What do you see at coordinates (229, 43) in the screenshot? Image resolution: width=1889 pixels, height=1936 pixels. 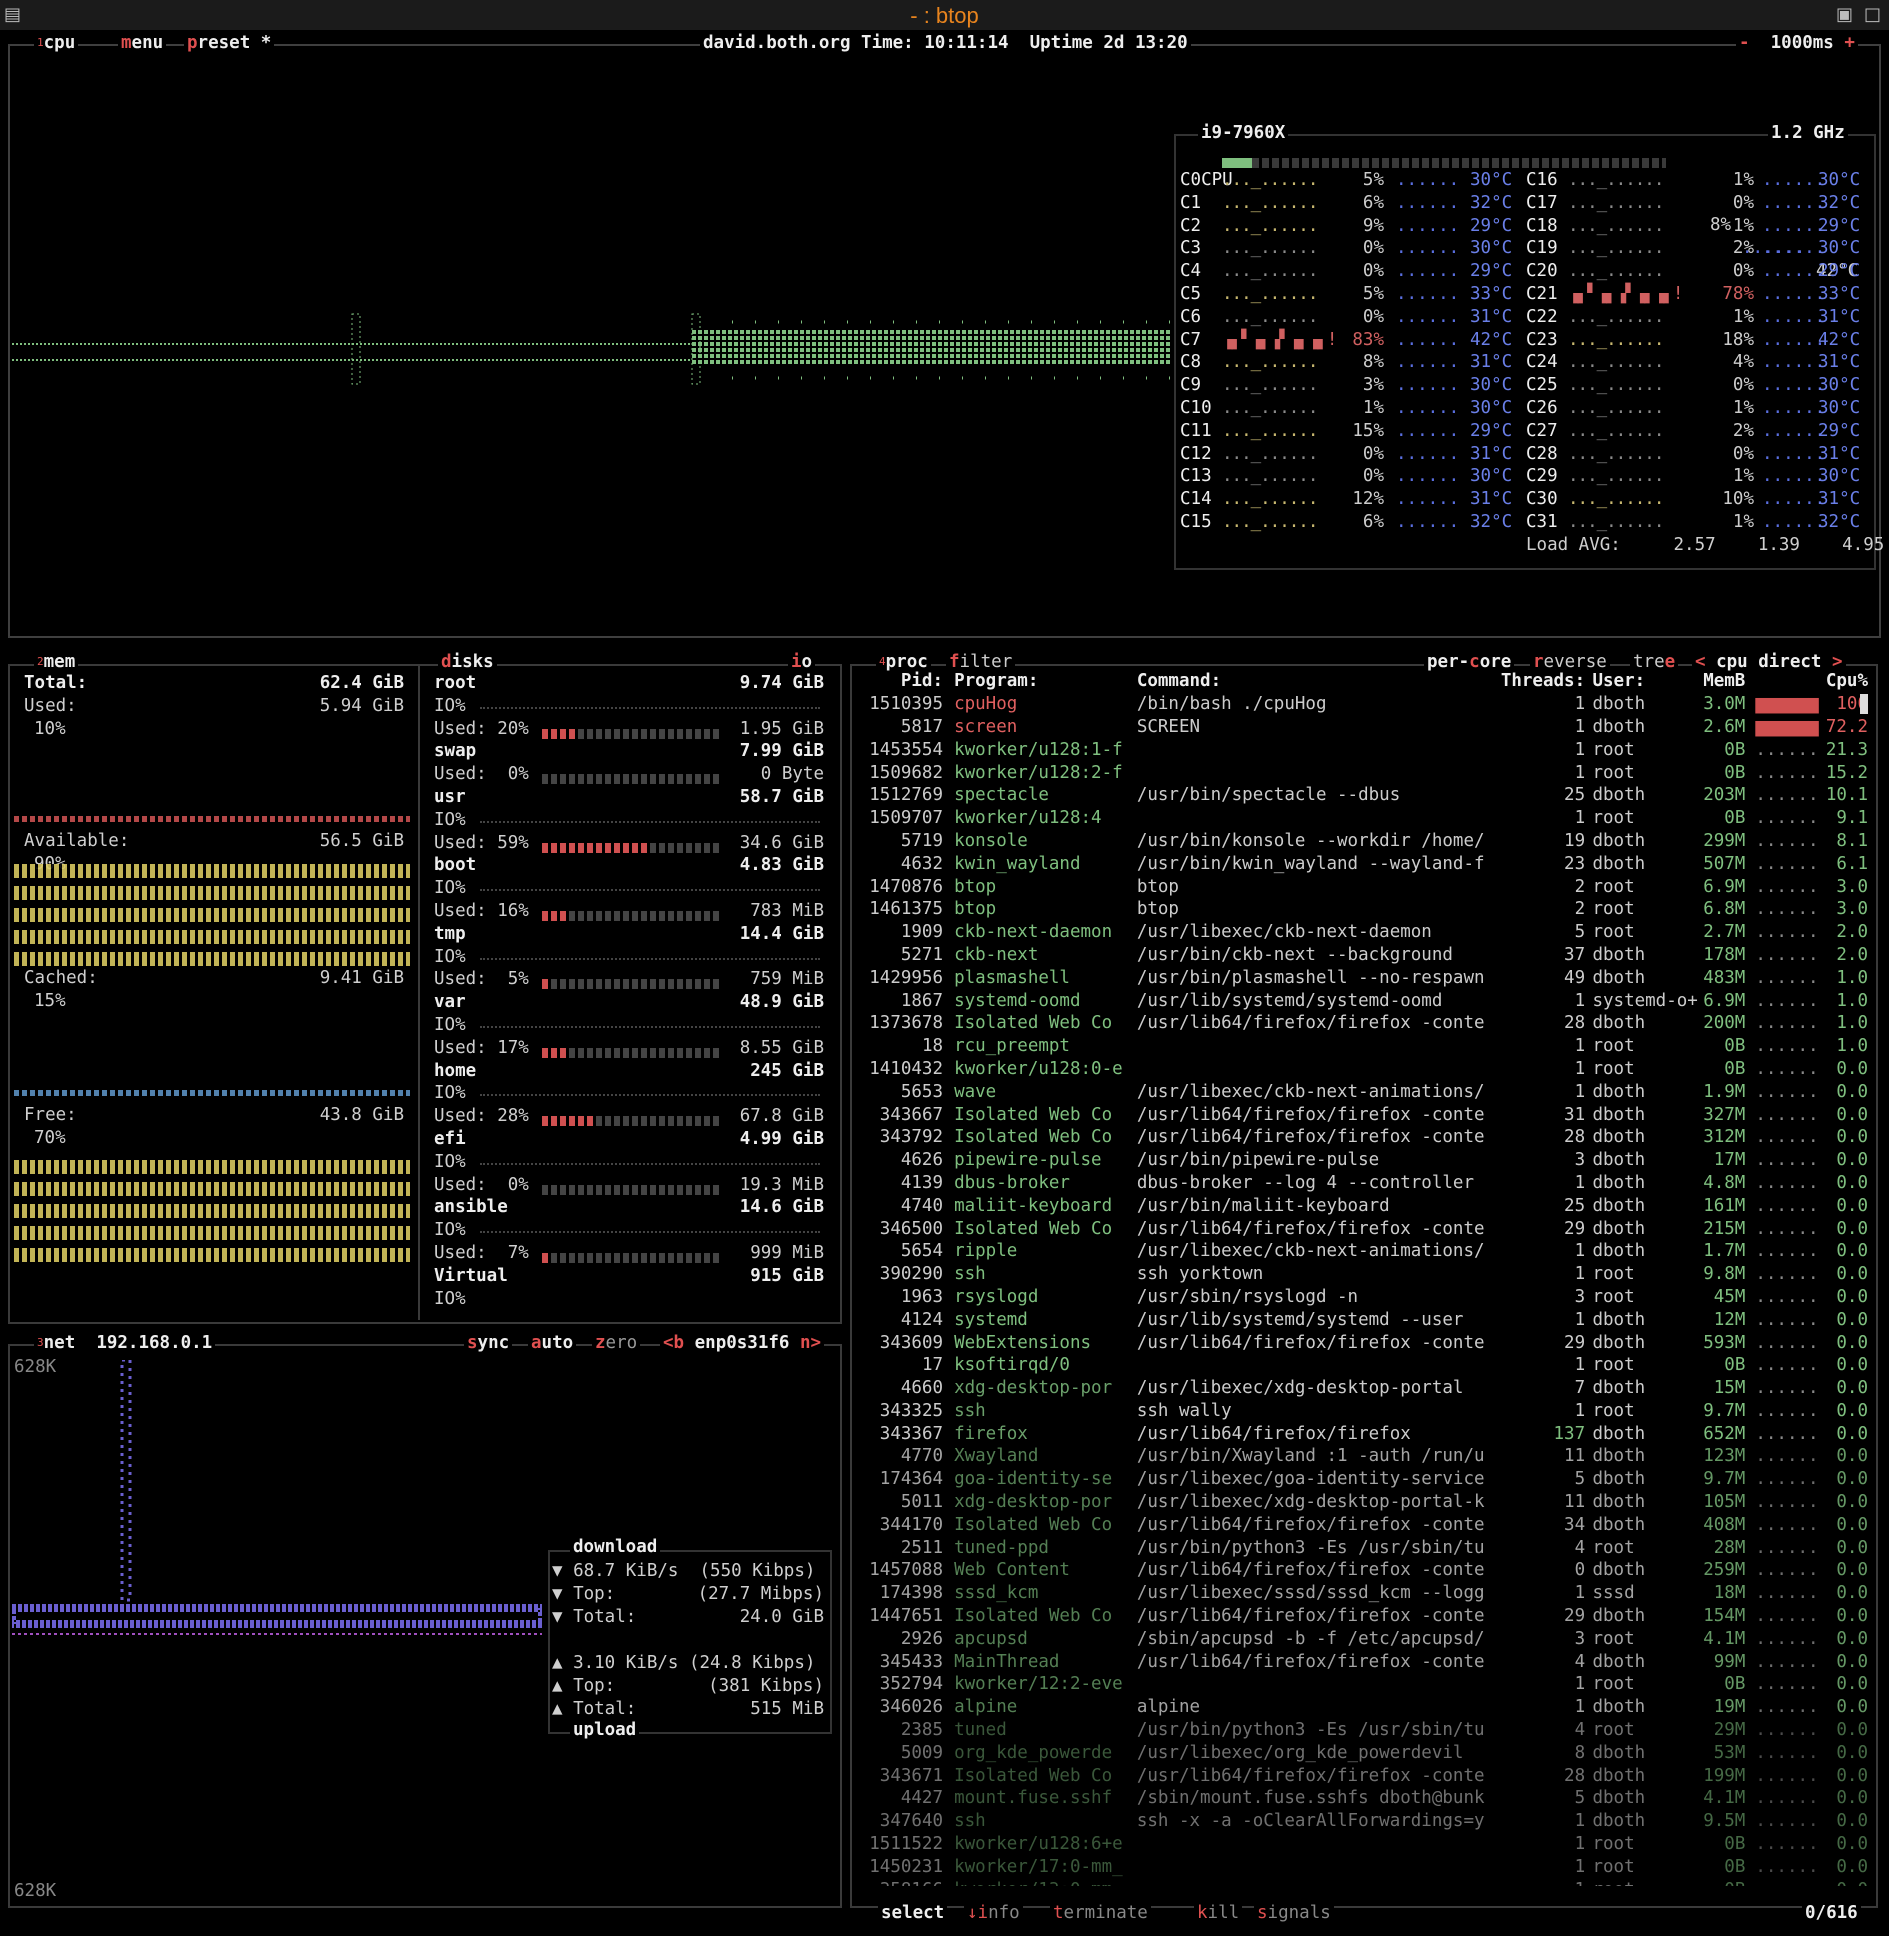 I see `preset-button: preset *` at bounding box center [229, 43].